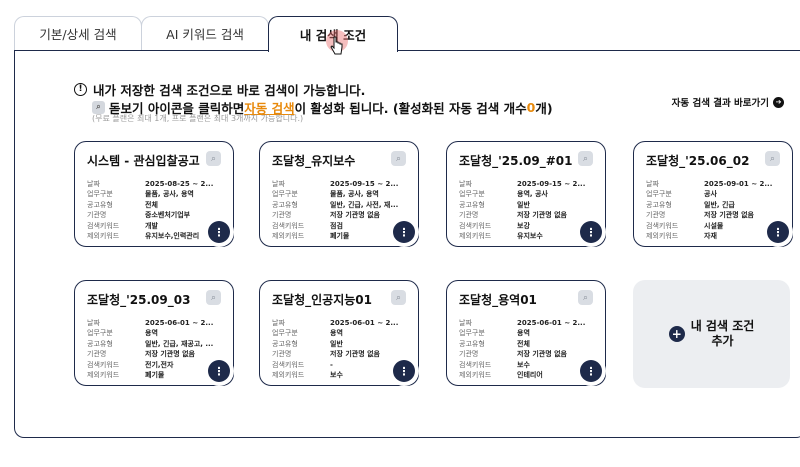  Describe the element at coordinates (154, 375) in the screenshot. I see `card-field-row: 제외키워드 폐기물` at that location.